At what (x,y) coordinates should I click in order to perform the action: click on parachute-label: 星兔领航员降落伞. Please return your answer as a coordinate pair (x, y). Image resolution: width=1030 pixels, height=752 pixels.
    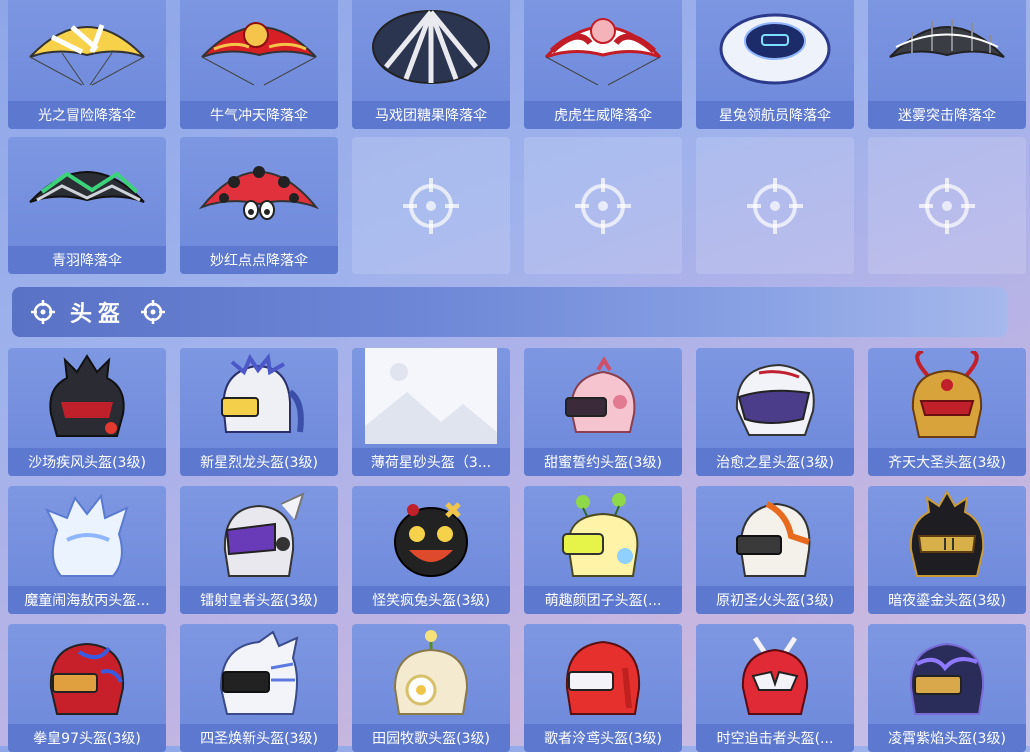
    Looking at the image, I should click on (775, 115).